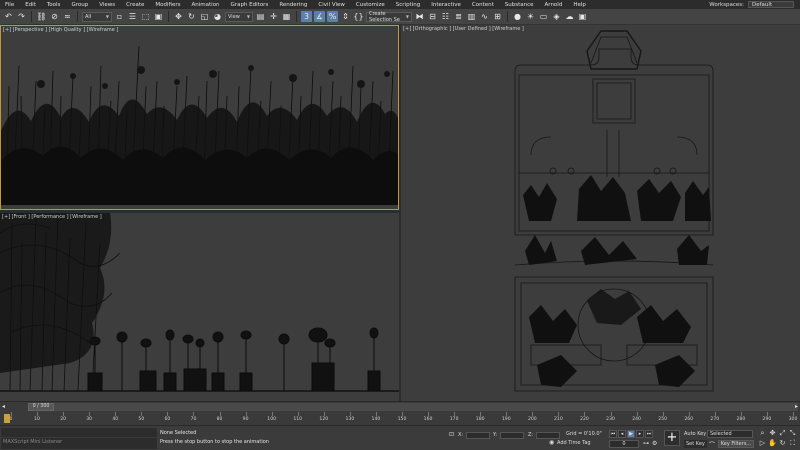  What do you see at coordinates (622, 434) in the screenshot?
I see `previous-frame-icon: ◂` at bounding box center [622, 434].